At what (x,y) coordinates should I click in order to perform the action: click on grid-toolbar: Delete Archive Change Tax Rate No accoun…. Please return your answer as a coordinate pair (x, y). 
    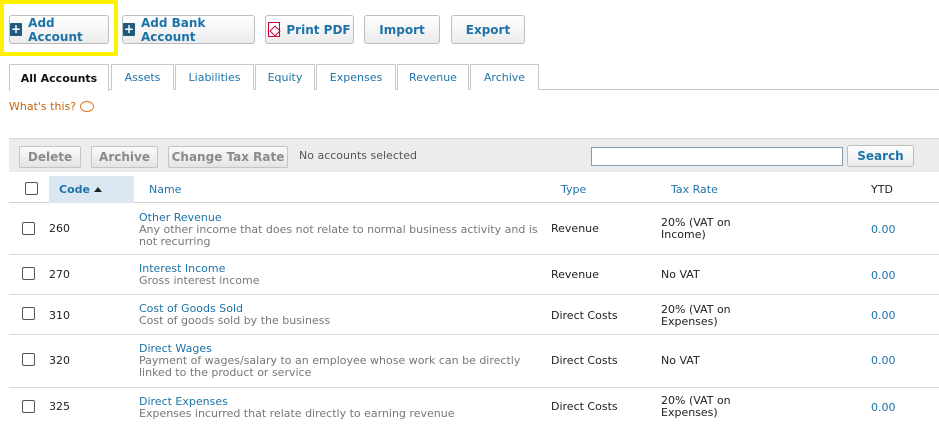
    Looking at the image, I should click on (474, 155).